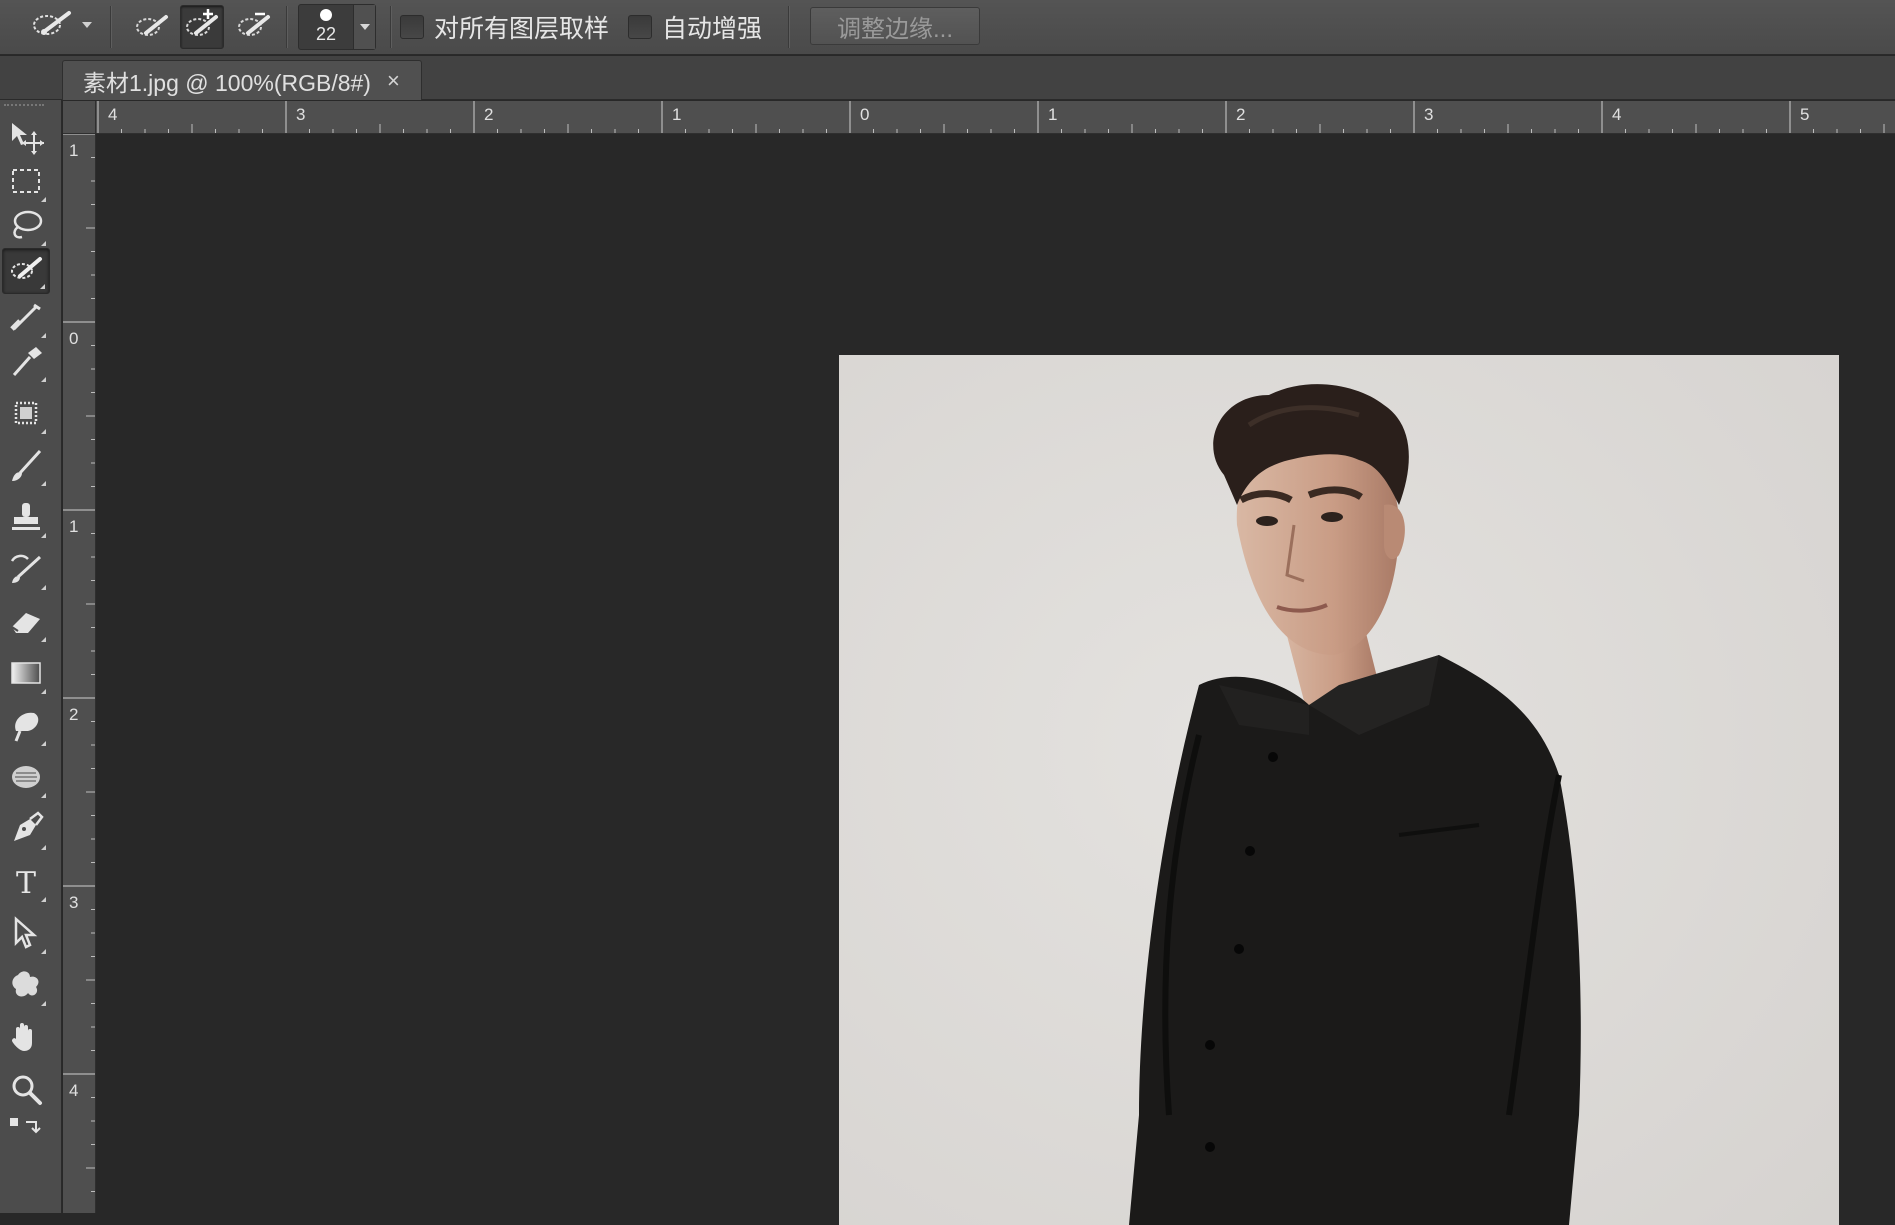 Image resolution: width=1895 pixels, height=1225 pixels. I want to click on path-selection-icon, so click(26, 935).